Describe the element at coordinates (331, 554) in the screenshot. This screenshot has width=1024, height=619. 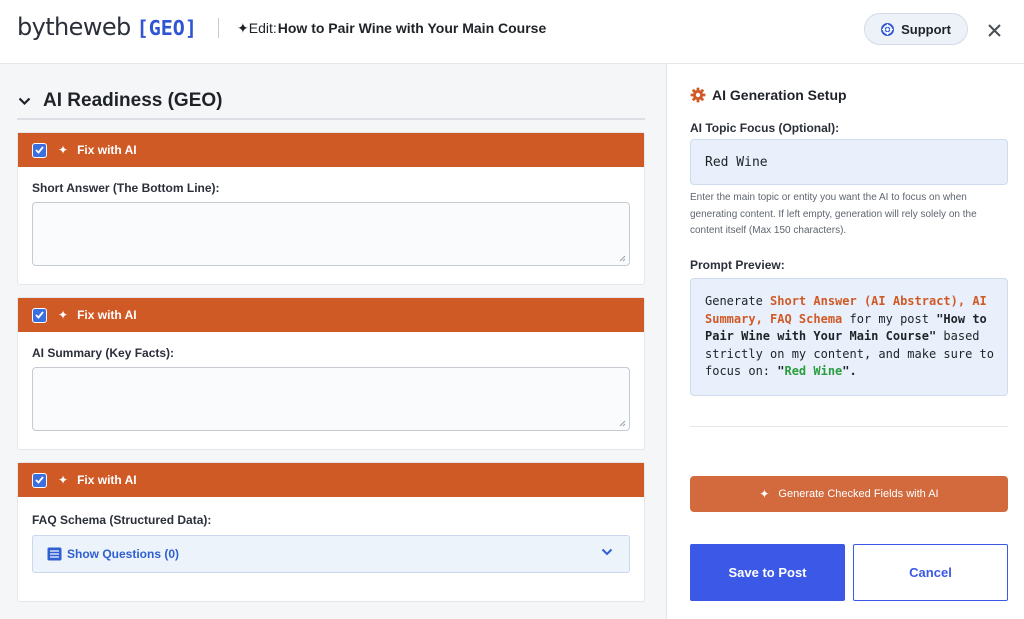
I see `show-questions-toggle: Show Questions (0)` at that location.